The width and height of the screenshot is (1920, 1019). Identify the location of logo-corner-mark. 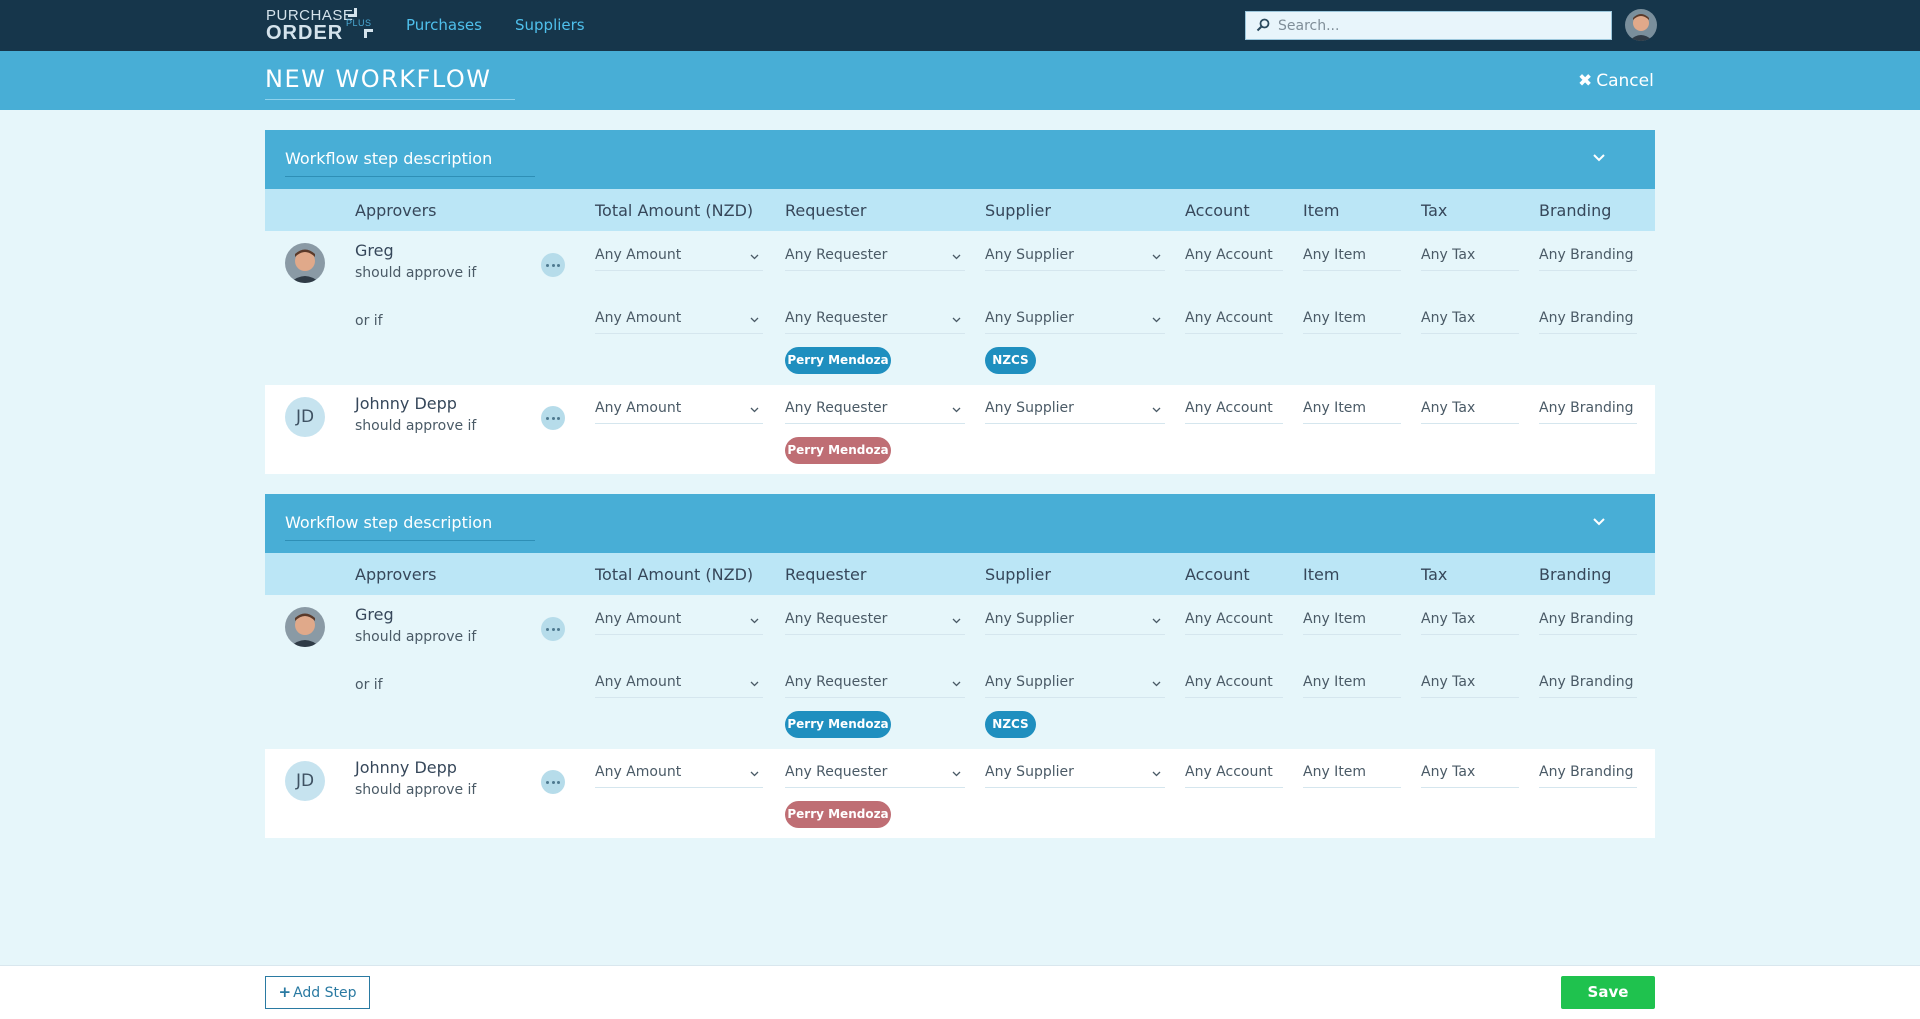
(352, 12).